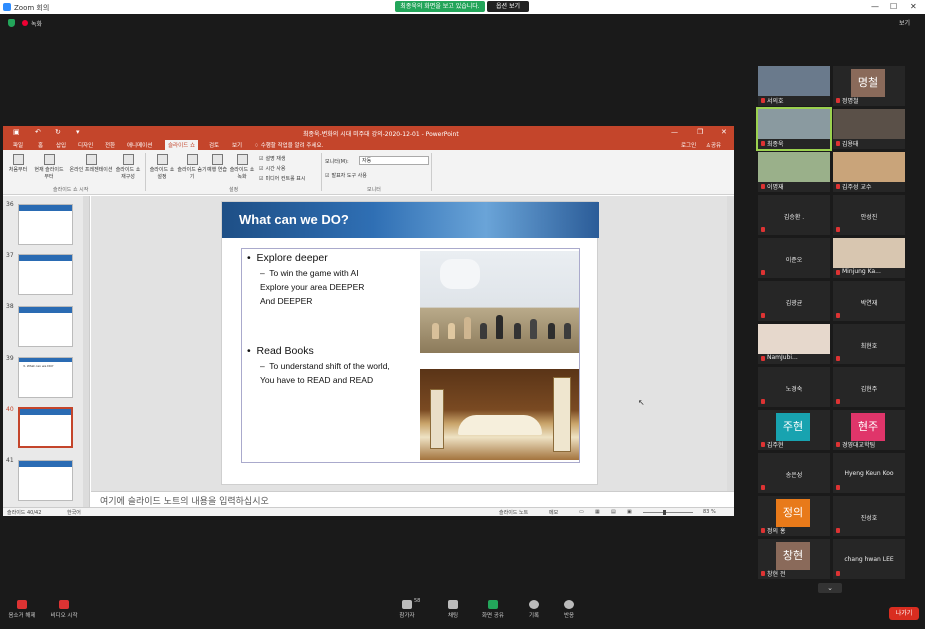  What do you see at coordinates (45, 427) in the screenshot?
I see `slide-thumbnail-selected` at bounding box center [45, 427].